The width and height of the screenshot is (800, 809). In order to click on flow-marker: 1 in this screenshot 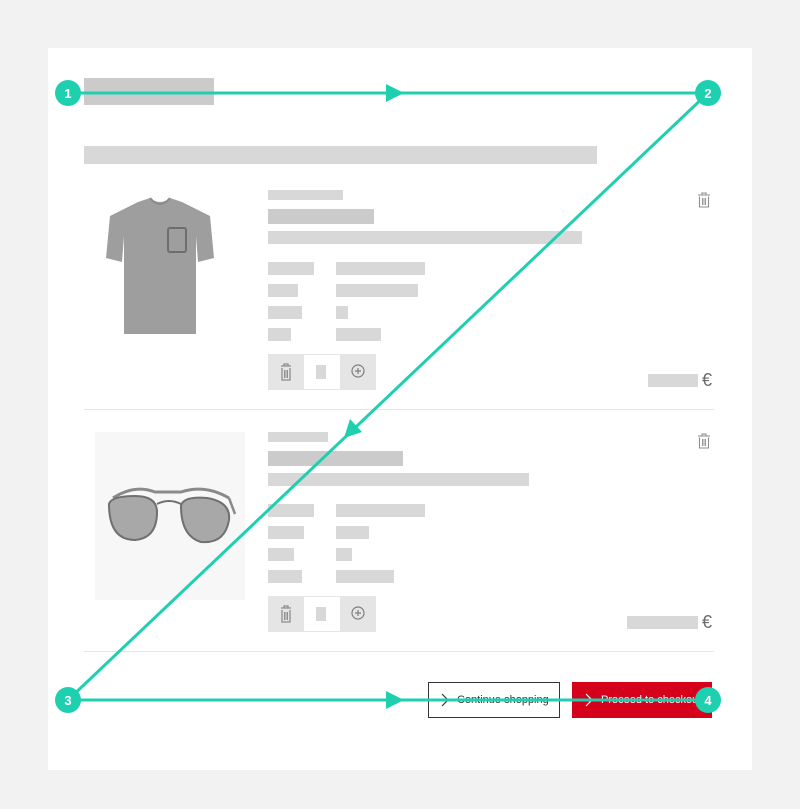, I will do `click(68, 93)`.